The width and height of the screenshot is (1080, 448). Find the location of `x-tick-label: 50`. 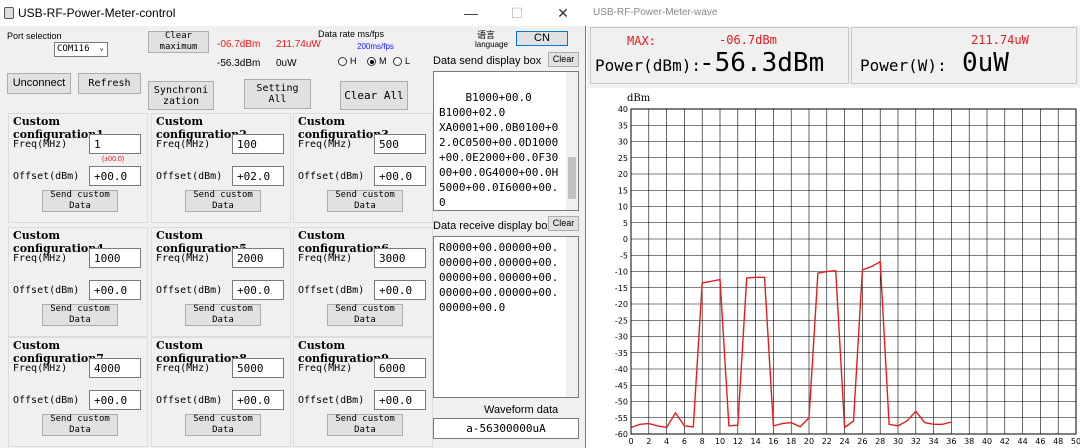

x-tick-label: 50 is located at coordinates (1075, 441).